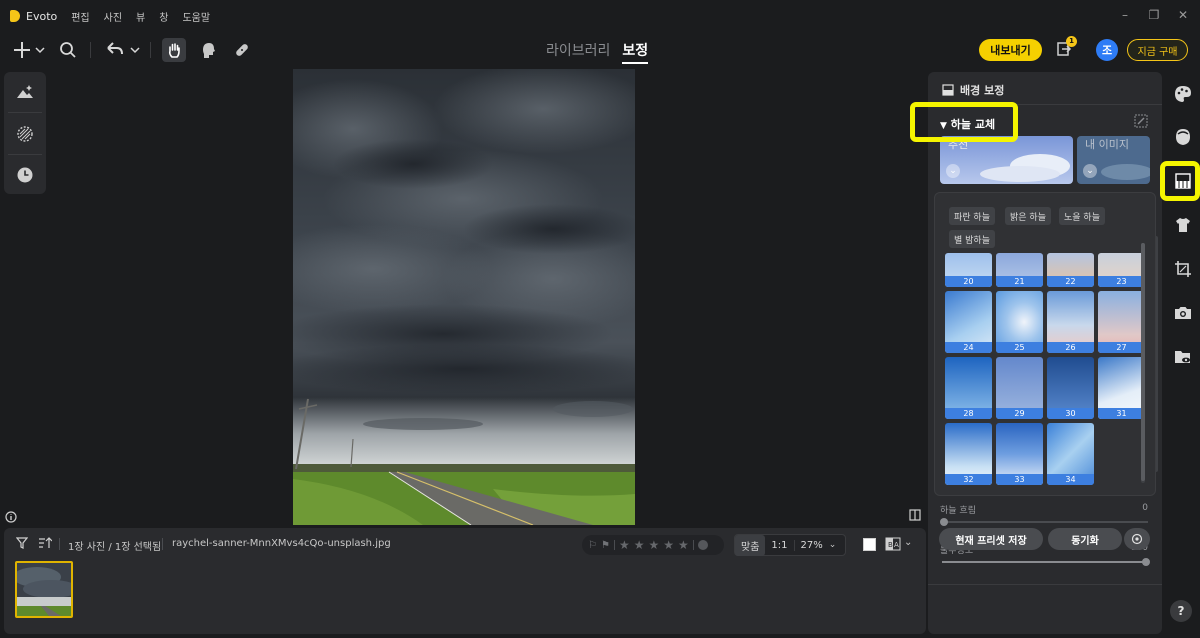  What do you see at coordinates (811, 545) in the screenshot?
I see `zoom-percent-select: 27%` at bounding box center [811, 545].